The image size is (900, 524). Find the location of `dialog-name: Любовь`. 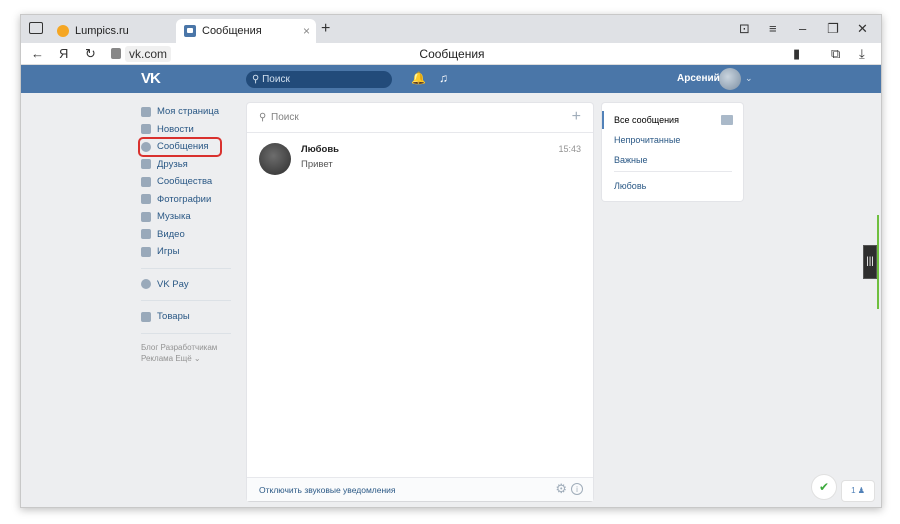

dialog-name: Любовь is located at coordinates (320, 149).